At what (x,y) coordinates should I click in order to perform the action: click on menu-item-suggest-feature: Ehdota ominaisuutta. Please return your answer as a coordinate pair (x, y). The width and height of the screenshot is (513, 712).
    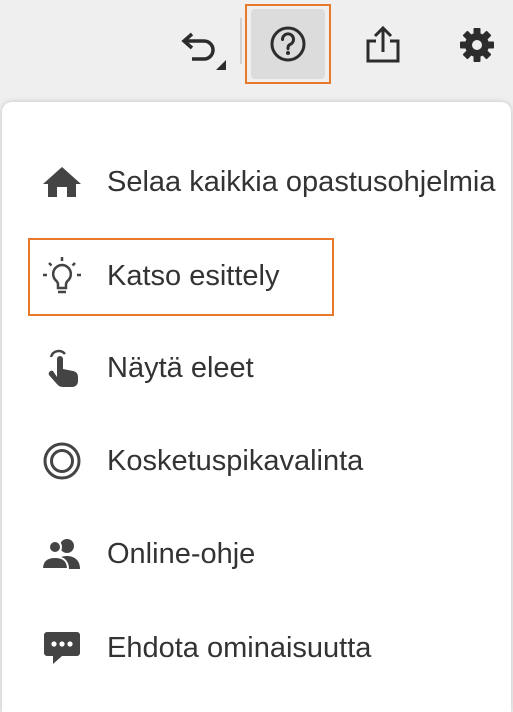
    Looking at the image, I should click on (256, 648).